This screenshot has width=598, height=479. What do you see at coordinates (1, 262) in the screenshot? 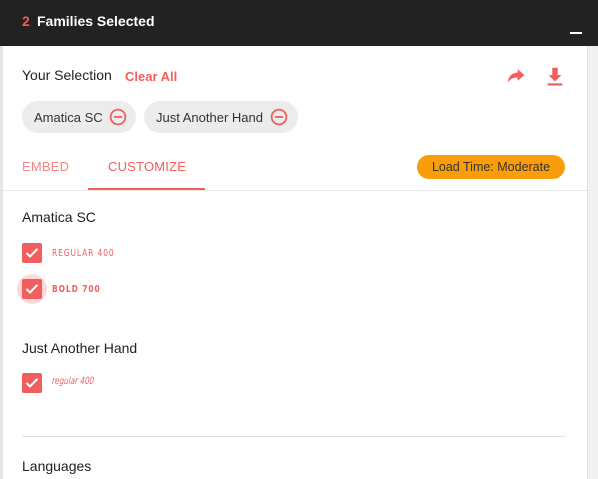
I see `drawer-left-border` at bounding box center [1, 262].